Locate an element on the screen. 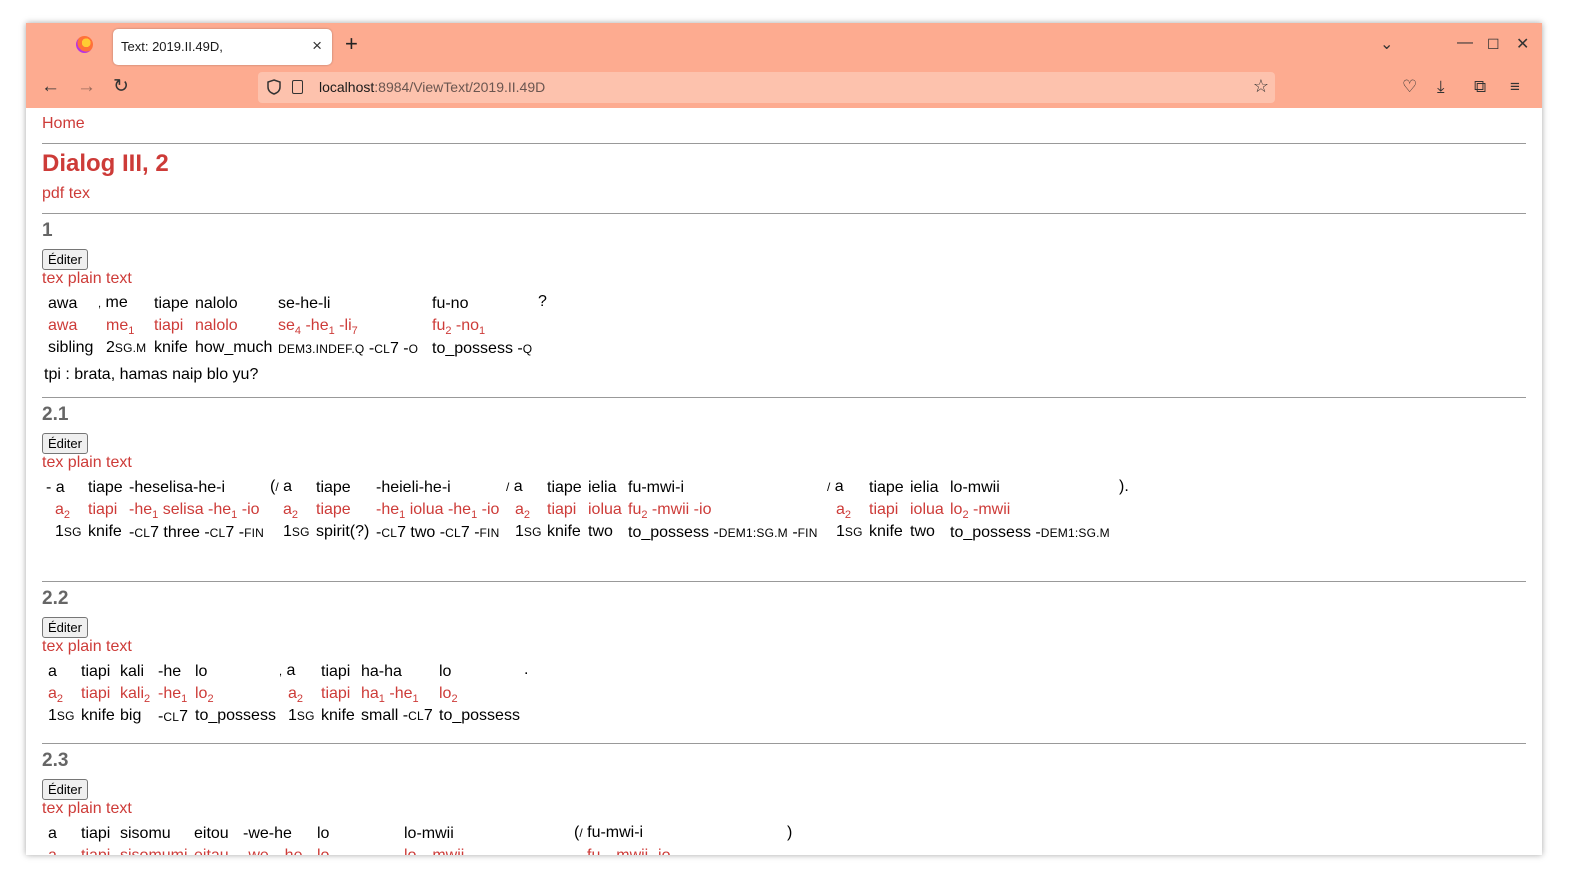  close-tab-icon: × is located at coordinates (317, 46).